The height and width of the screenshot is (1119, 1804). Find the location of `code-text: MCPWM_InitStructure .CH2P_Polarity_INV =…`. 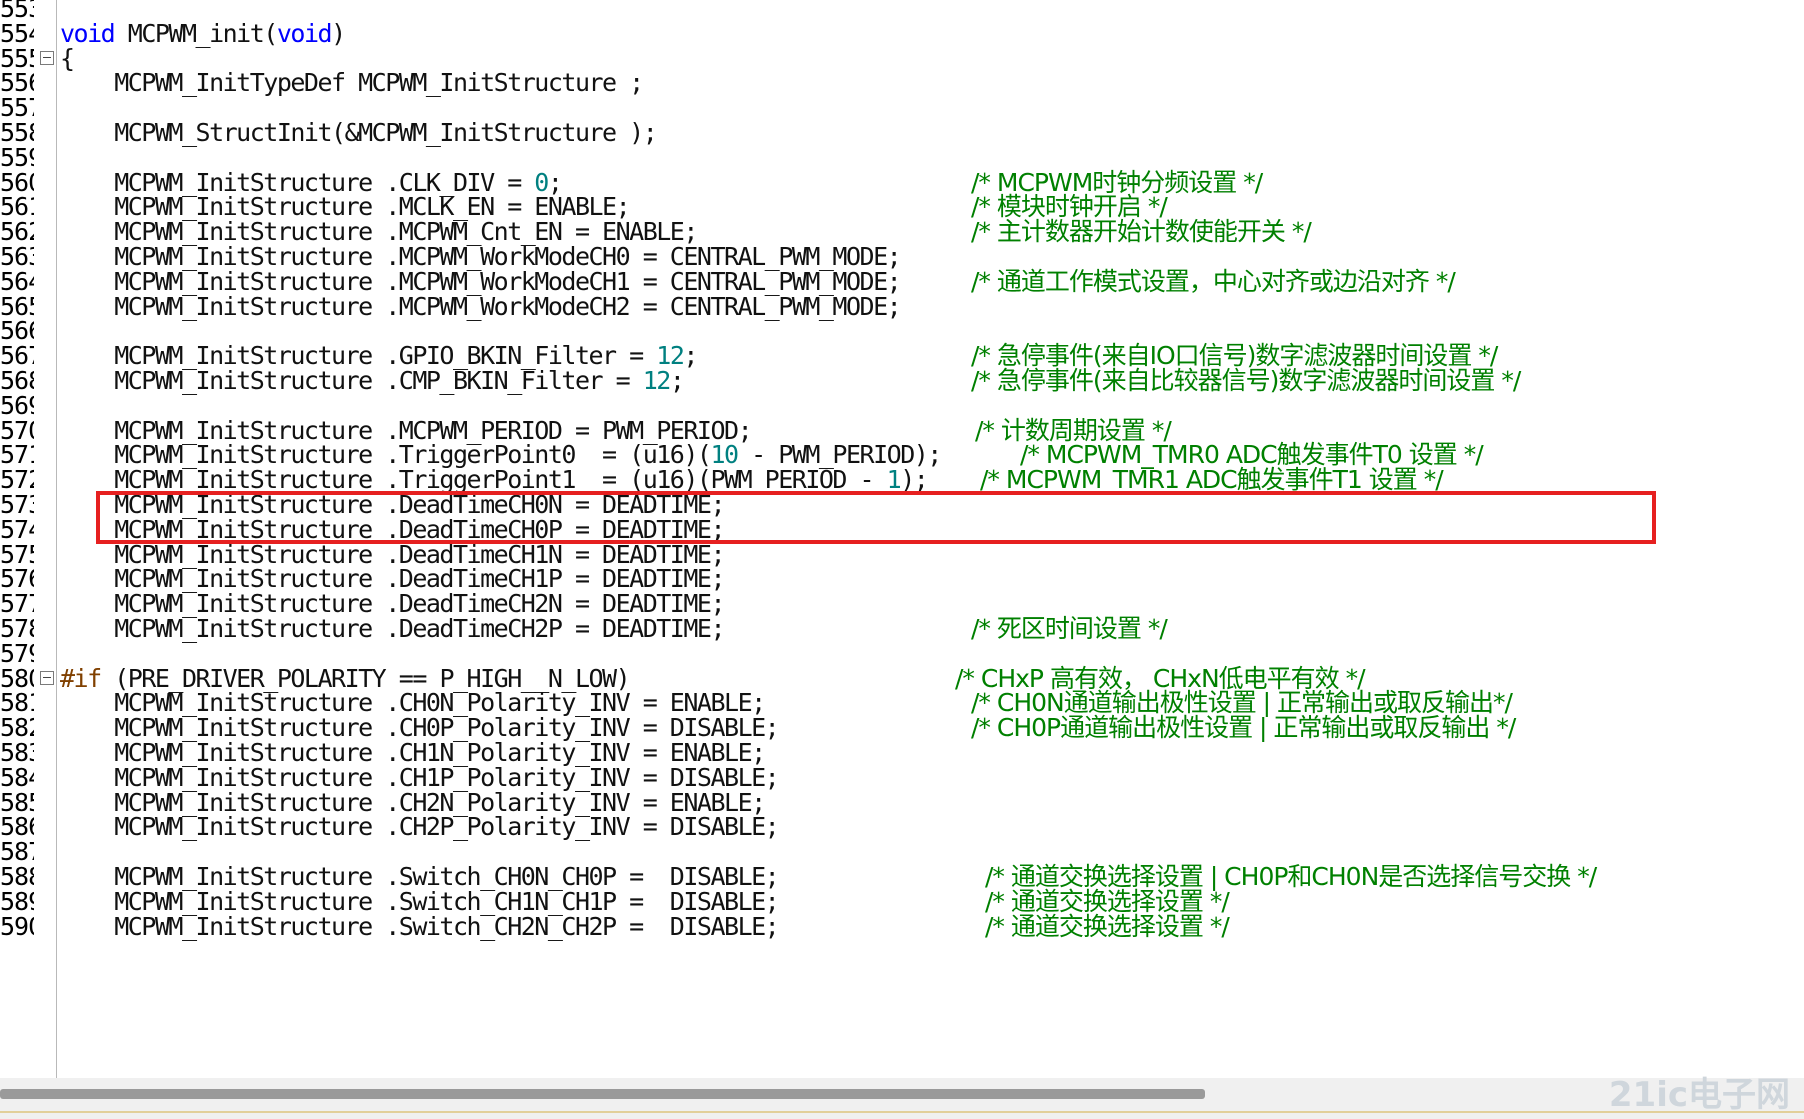

code-text: MCPWM_InitStructure .CH2P_Polarity_INV =… is located at coordinates (420, 827).